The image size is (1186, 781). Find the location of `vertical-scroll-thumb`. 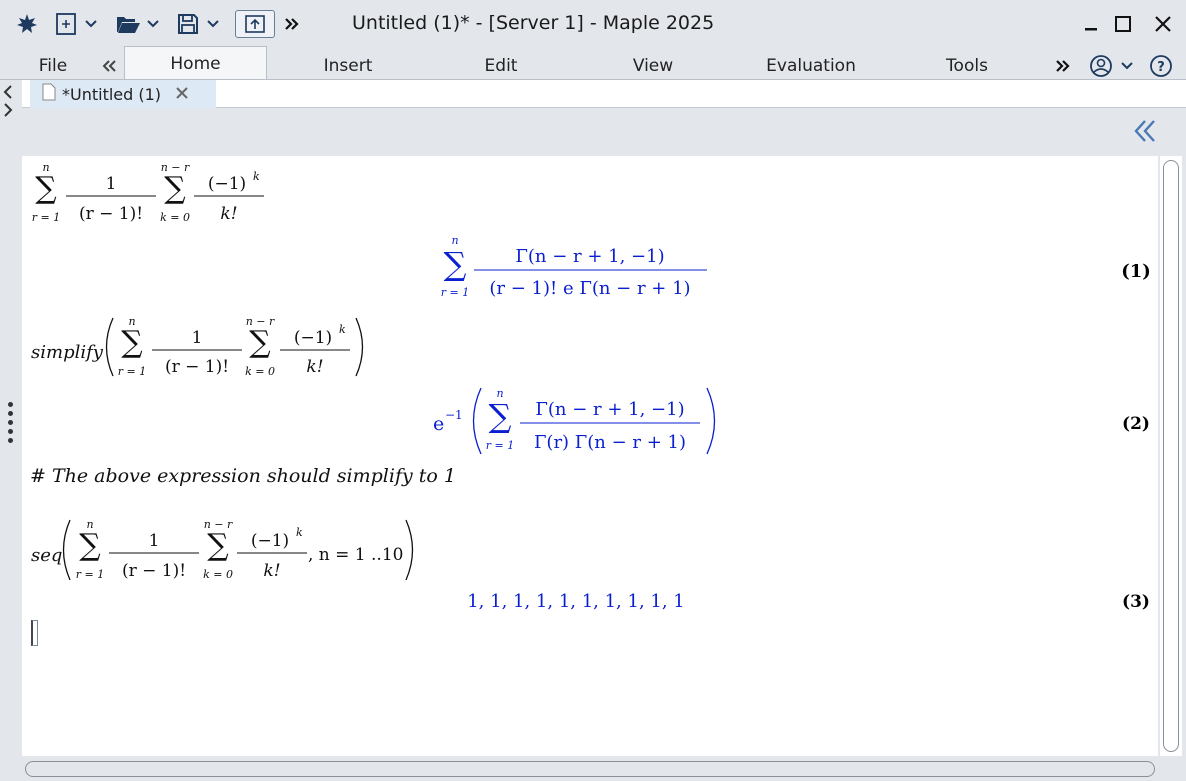

vertical-scroll-thumb is located at coordinates (1171, 456).